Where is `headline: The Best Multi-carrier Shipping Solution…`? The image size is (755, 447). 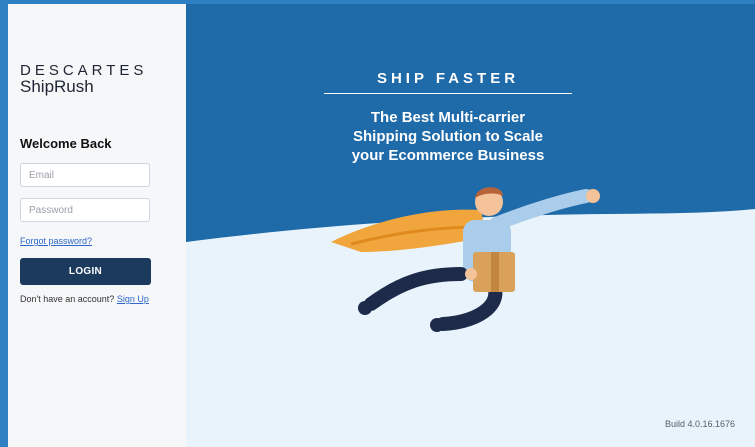
headline: The Best Multi-carrier Shipping Solution… is located at coordinates (448, 136).